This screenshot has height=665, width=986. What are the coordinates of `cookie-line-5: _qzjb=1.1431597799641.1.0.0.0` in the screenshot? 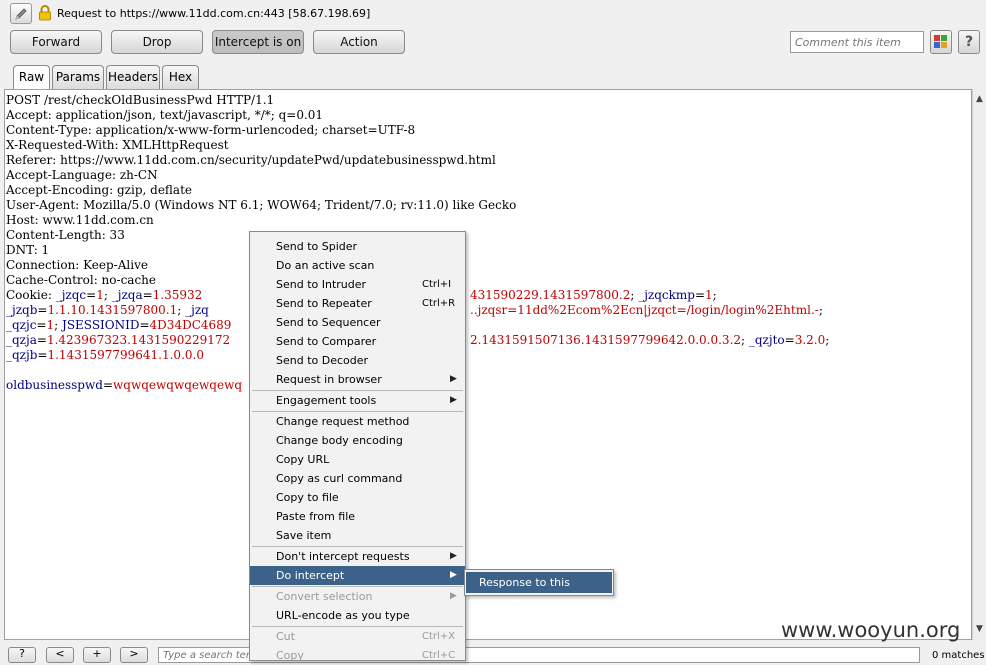 It's located at (105, 355).